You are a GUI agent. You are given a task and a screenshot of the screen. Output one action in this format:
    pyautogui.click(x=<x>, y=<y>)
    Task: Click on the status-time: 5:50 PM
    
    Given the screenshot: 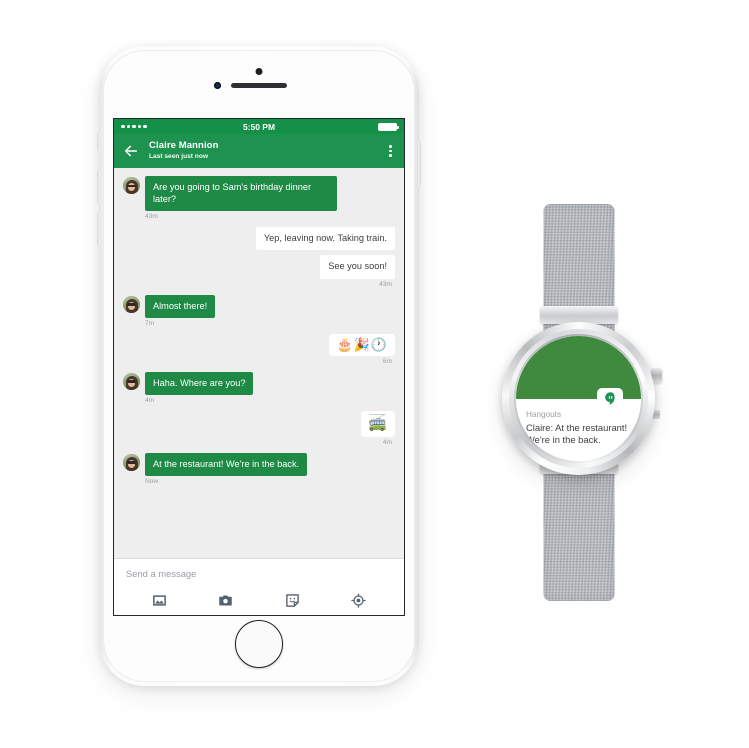 What is the action you would take?
    pyautogui.click(x=259, y=126)
    